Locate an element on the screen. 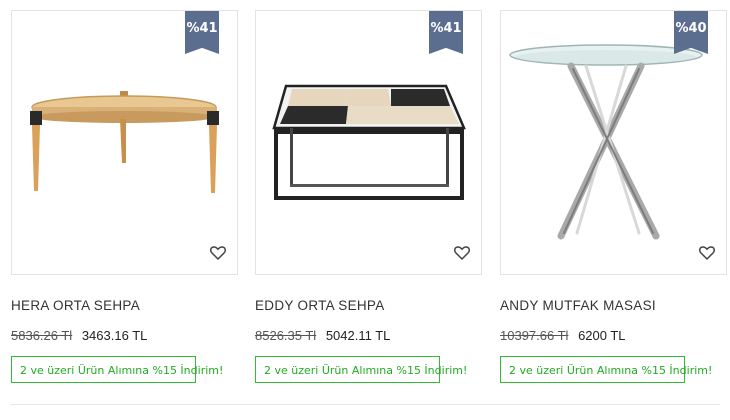 The height and width of the screenshot is (420, 730). discount-badge: %40 is located at coordinates (691, 32).